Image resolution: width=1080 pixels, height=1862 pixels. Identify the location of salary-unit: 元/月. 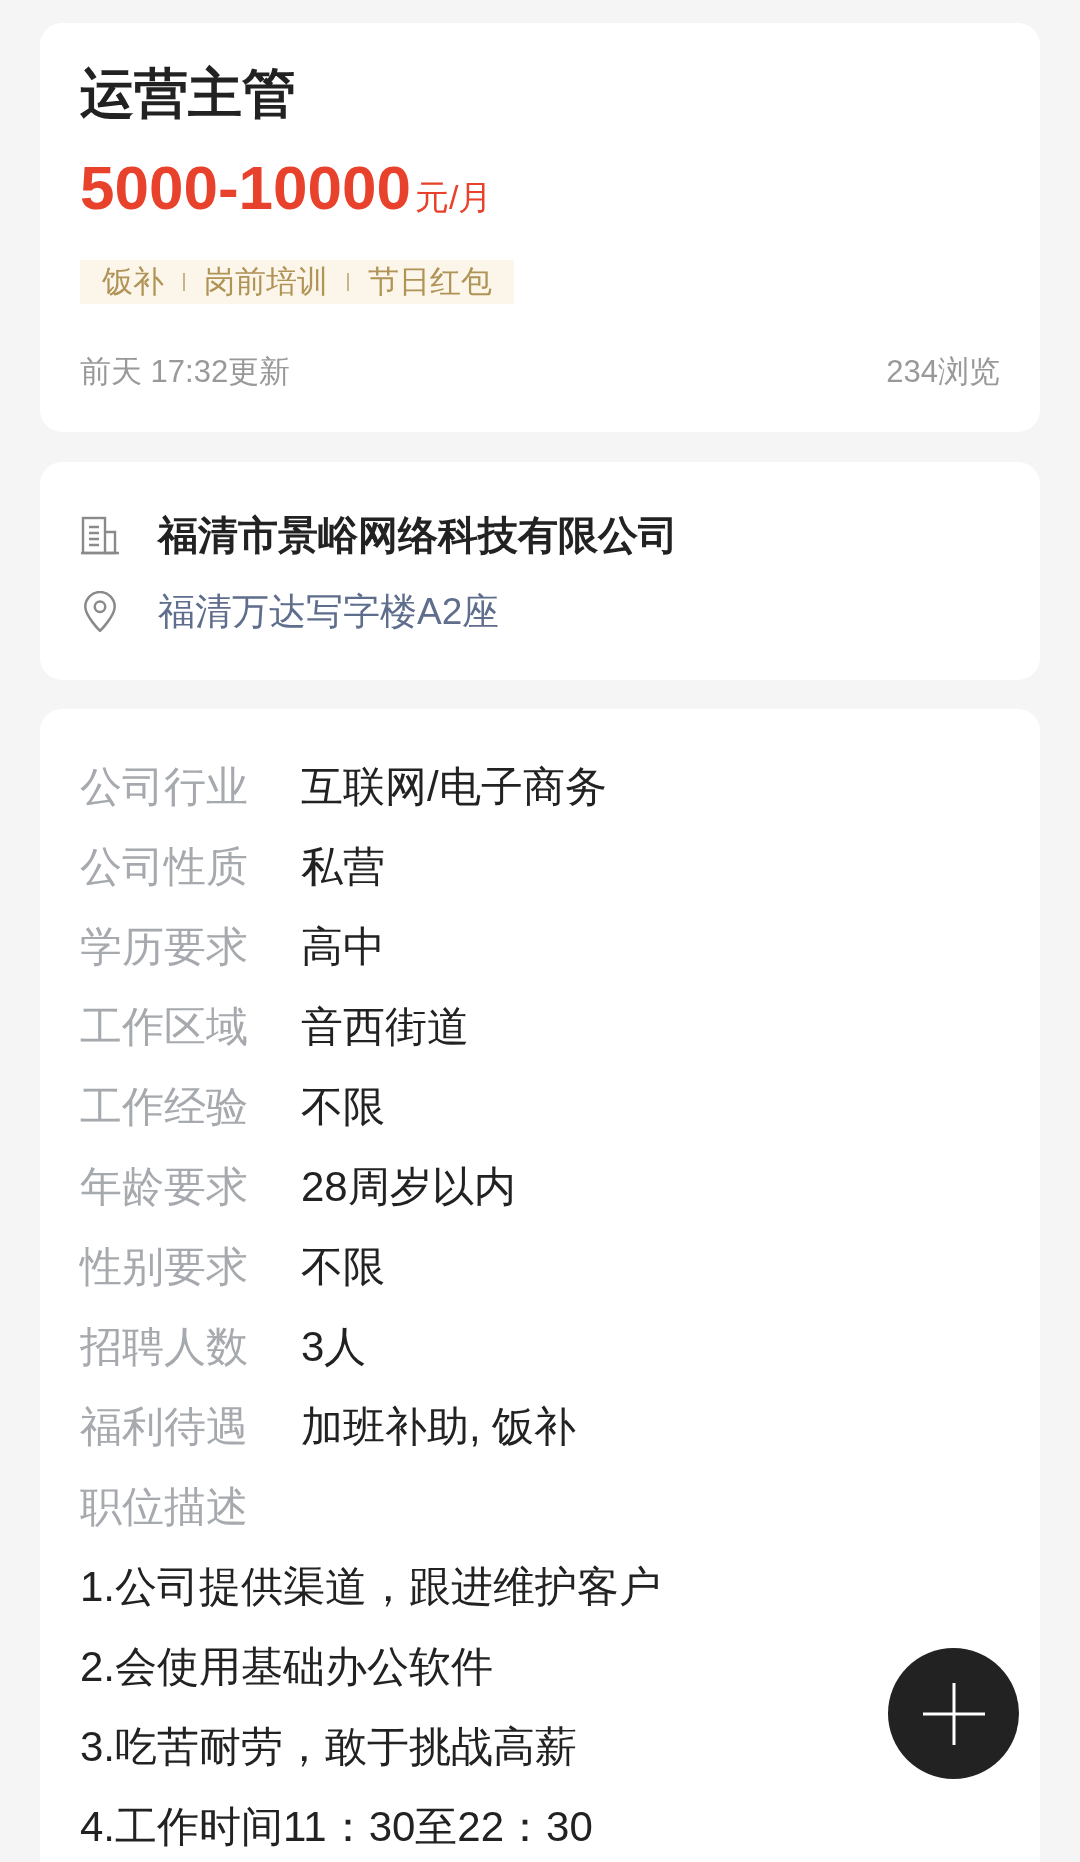
(454, 197).